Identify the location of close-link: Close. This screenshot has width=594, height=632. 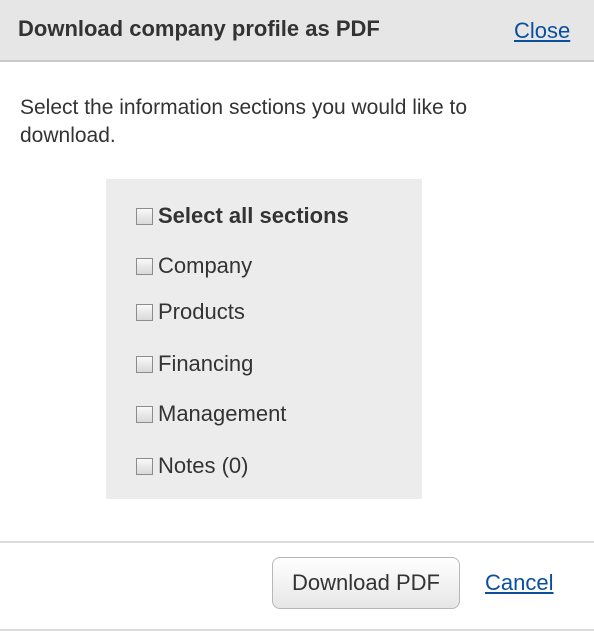
(542, 31).